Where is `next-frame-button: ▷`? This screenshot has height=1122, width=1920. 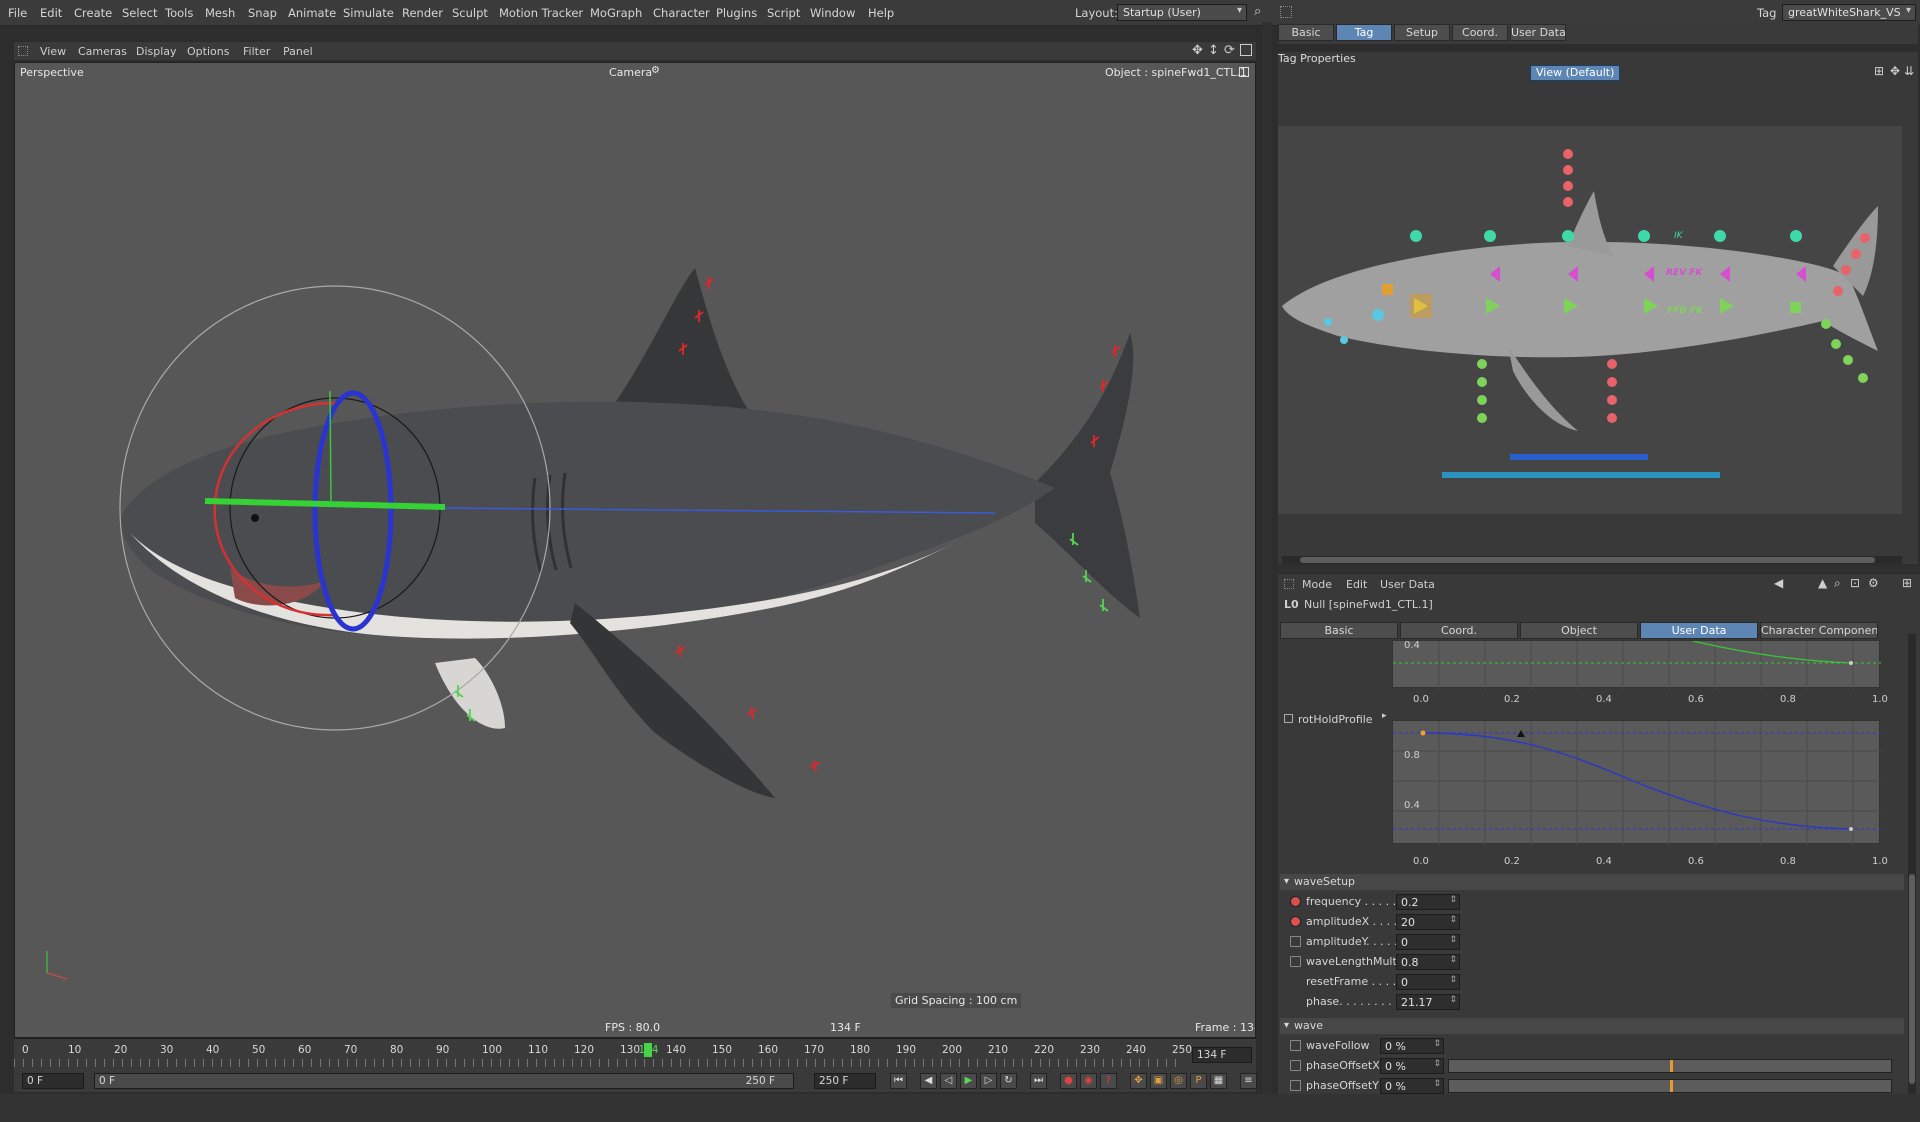 next-frame-button: ▷ is located at coordinates (988, 1081).